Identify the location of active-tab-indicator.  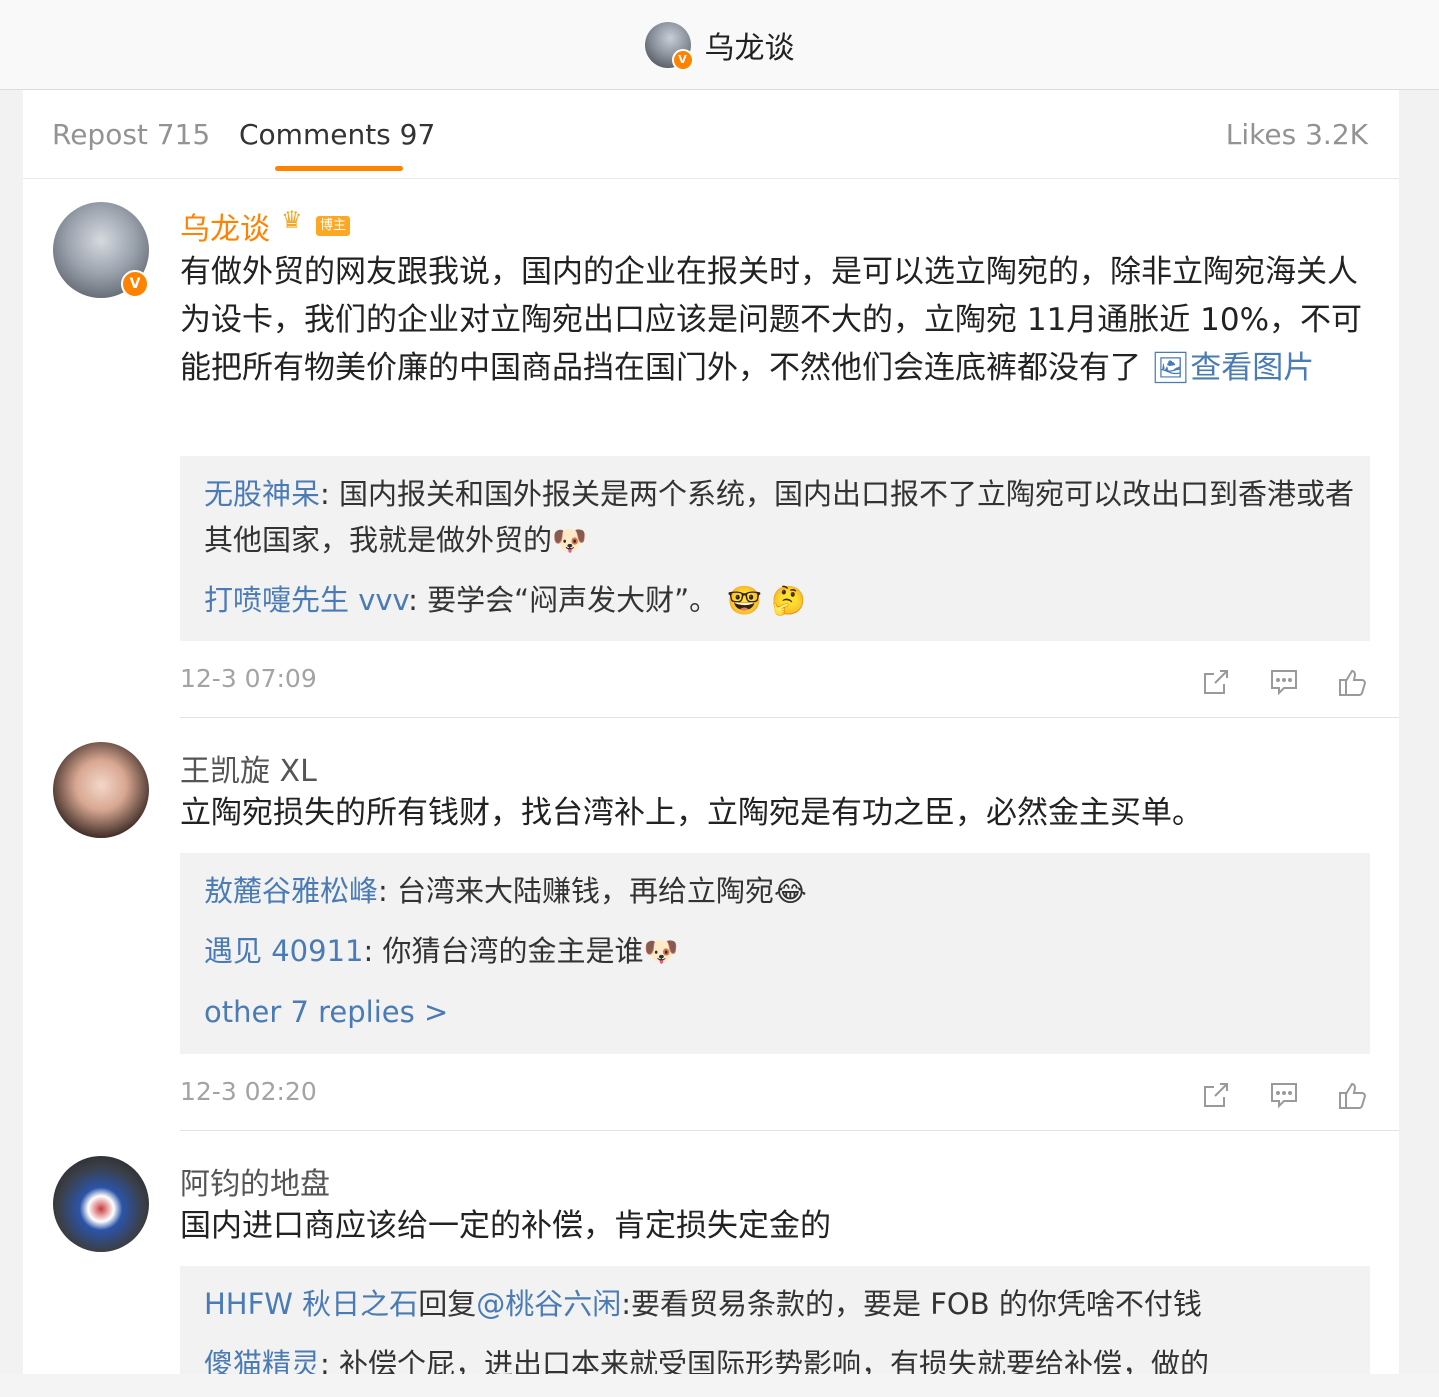
(339, 168).